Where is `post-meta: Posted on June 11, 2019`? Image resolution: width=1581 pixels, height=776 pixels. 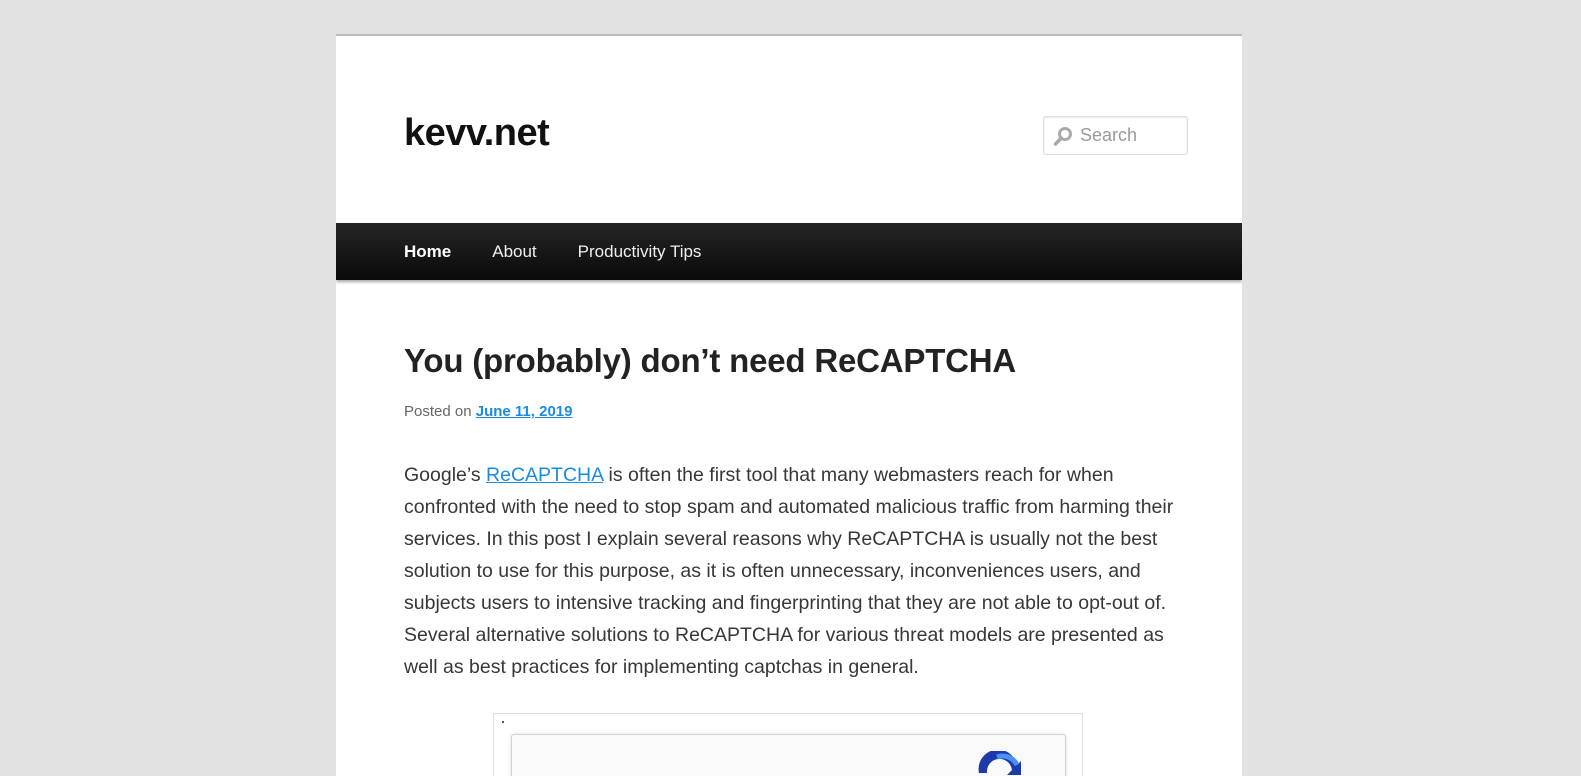 post-meta: Posted on June 11, 2019 is located at coordinates (789, 412).